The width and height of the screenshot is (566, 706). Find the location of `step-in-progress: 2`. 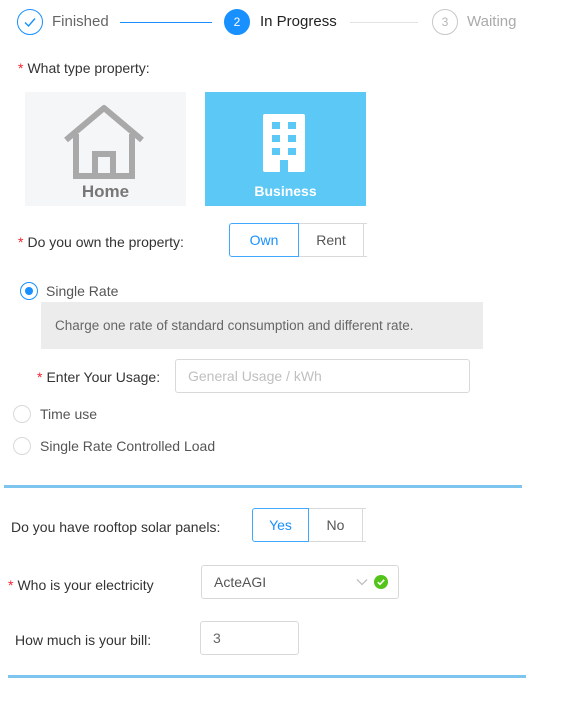

step-in-progress: 2 is located at coordinates (237, 22).